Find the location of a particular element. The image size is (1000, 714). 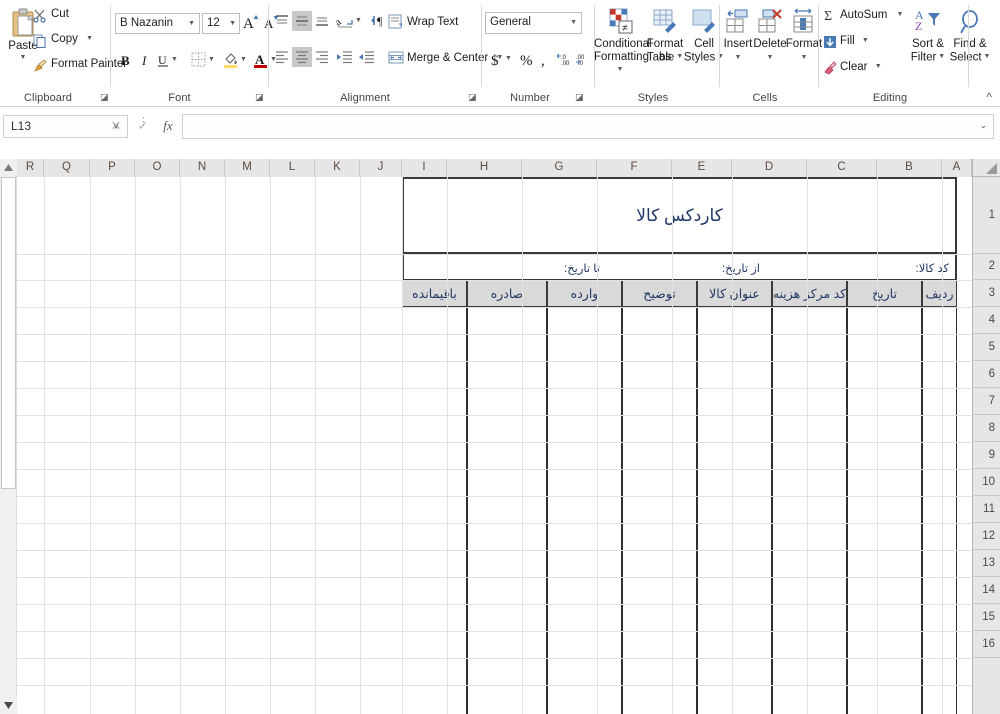

column-header-N: N is located at coordinates (202, 168).